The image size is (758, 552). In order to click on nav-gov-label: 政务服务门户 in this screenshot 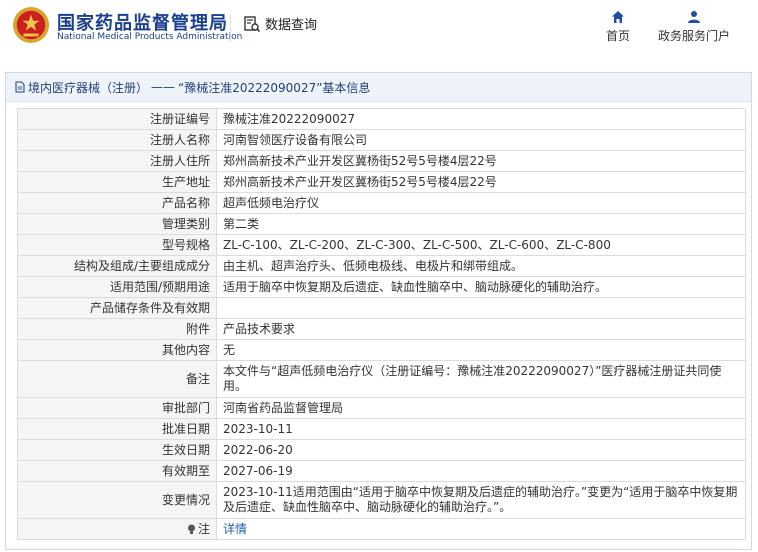, I will do `click(694, 36)`.